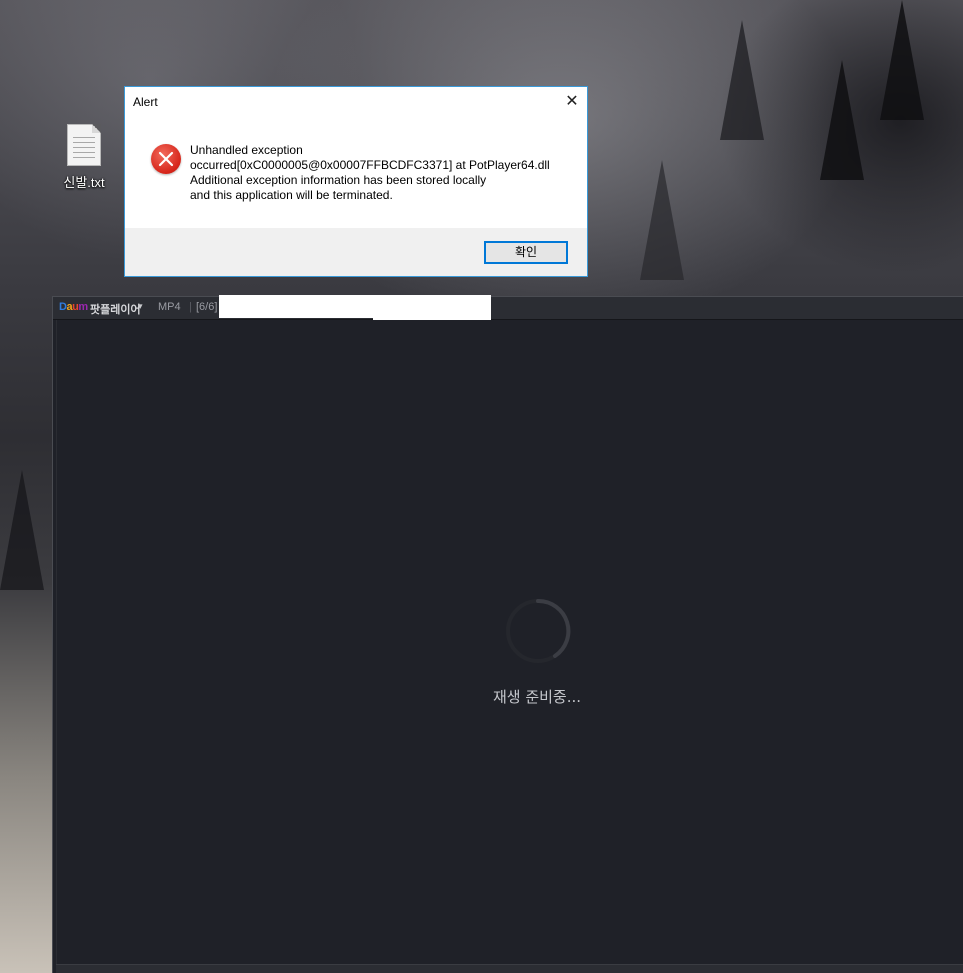  Describe the element at coordinates (207, 307) in the screenshot. I see `playlist-position: [6/6]` at that location.